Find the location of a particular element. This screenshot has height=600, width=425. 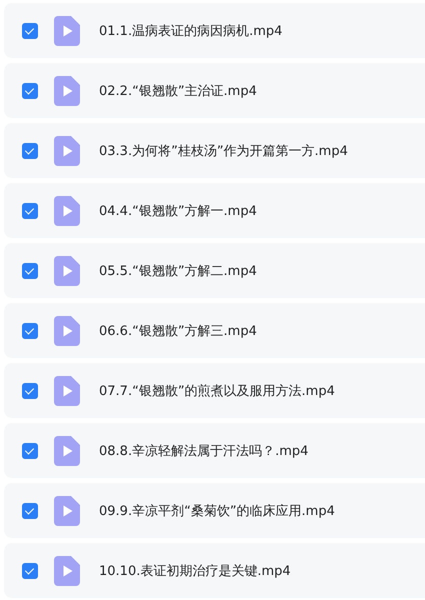

file-name: 06.6.“银翘散”方解三.mp4 is located at coordinates (178, 331).